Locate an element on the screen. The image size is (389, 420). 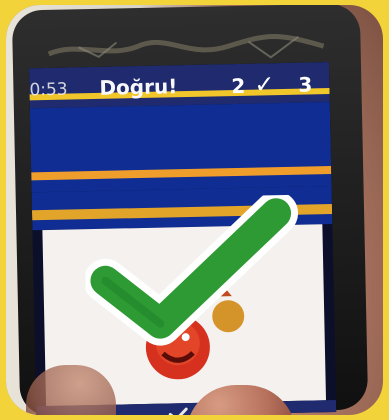
timer: 0:53 is located at coordinates (48, 90).